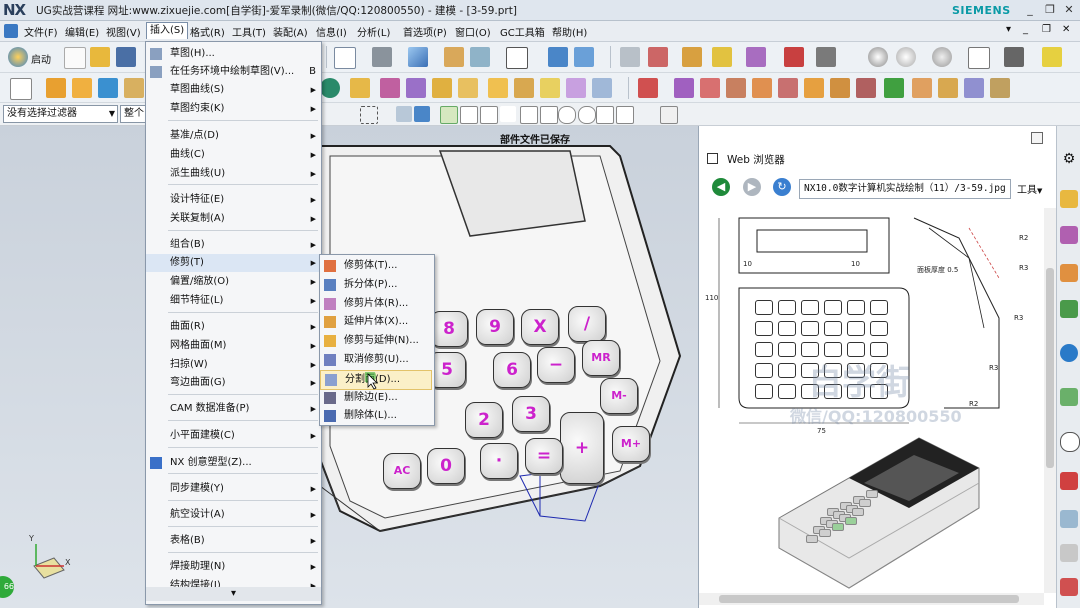 The height and width of the screenshot is (608, 1080). What do you see at coordinates (56, 88) in the screenshot?
I see `extrude-icon` at bounding box center [56, 88].